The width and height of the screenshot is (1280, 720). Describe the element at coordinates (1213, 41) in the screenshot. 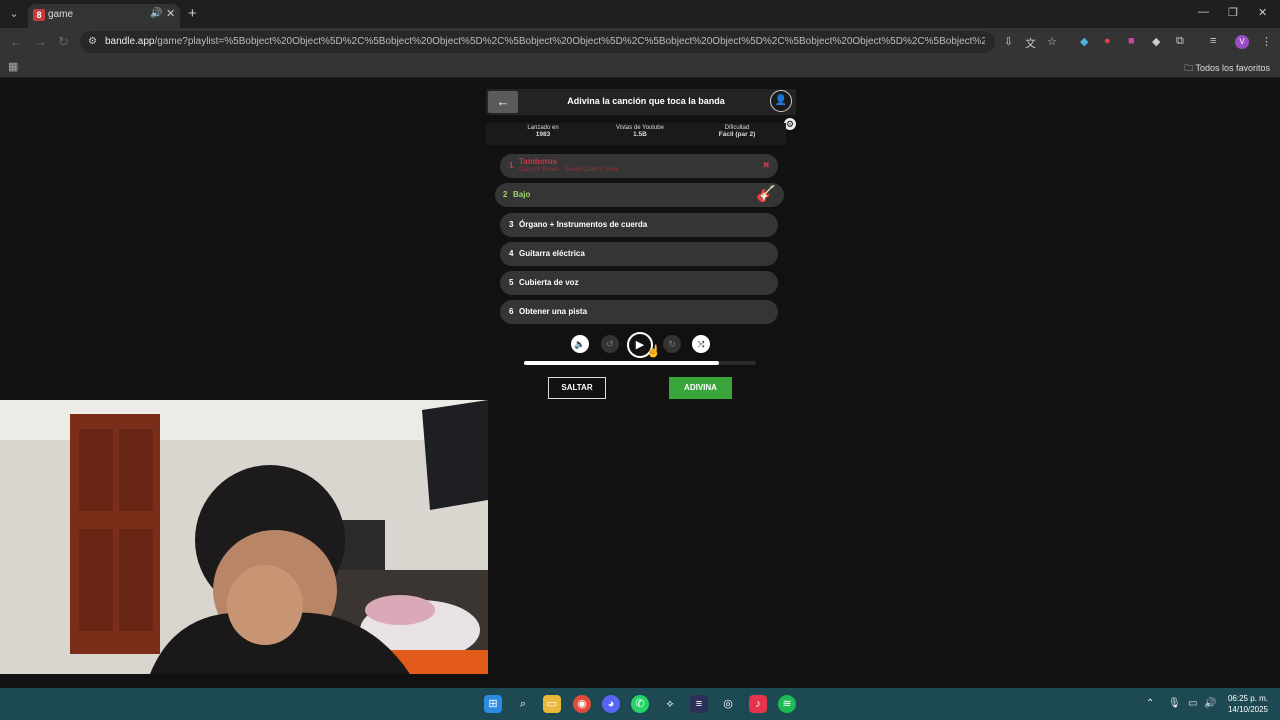

I see `downloads-icon: ≡` at that location.